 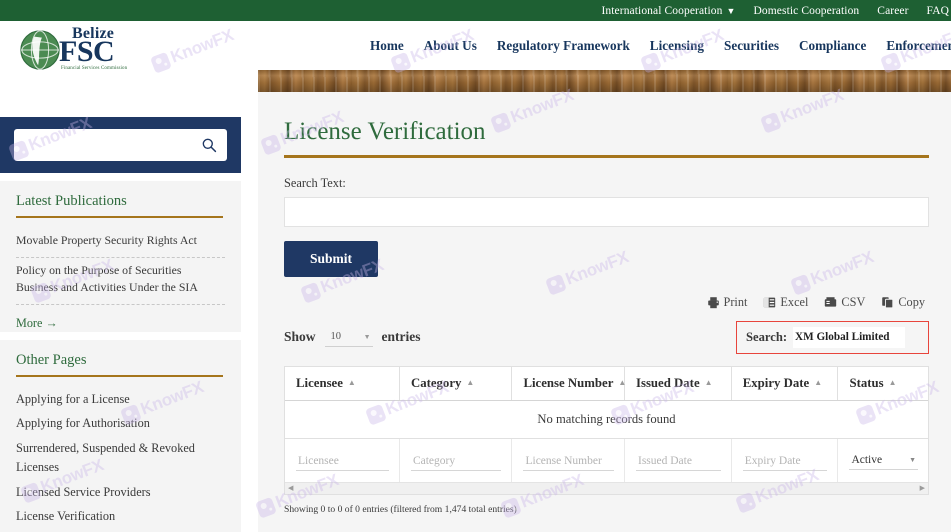 What do you see at coordinates (892, 382) in the screenshot?
I see `sort-ascending-icon: ▲` at bounding box center [892, 382].